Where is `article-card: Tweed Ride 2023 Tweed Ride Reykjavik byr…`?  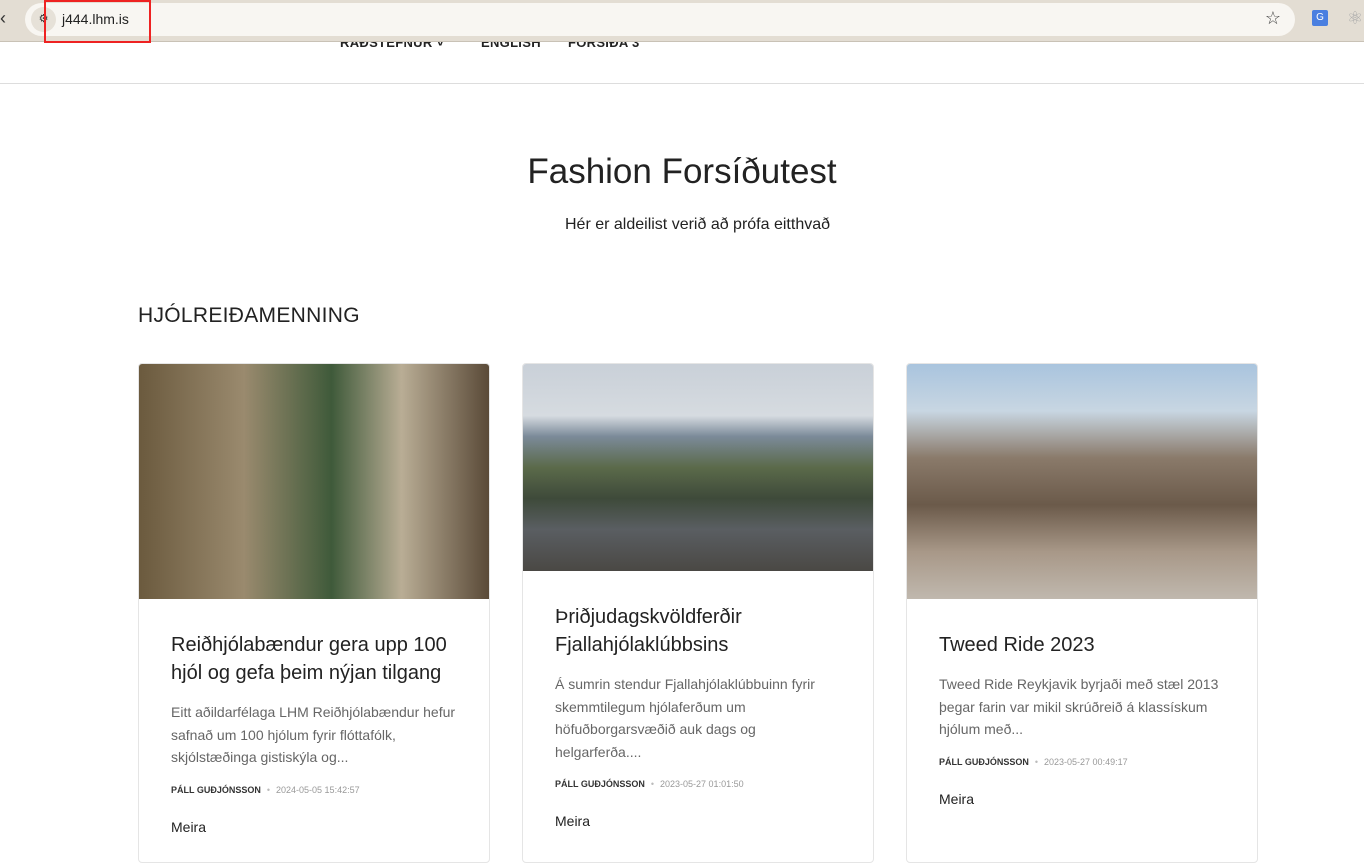
article-card: Tweed Ride 2023 Tweed Ride Reykjavik byr… is located at coordinates (1082, 613).